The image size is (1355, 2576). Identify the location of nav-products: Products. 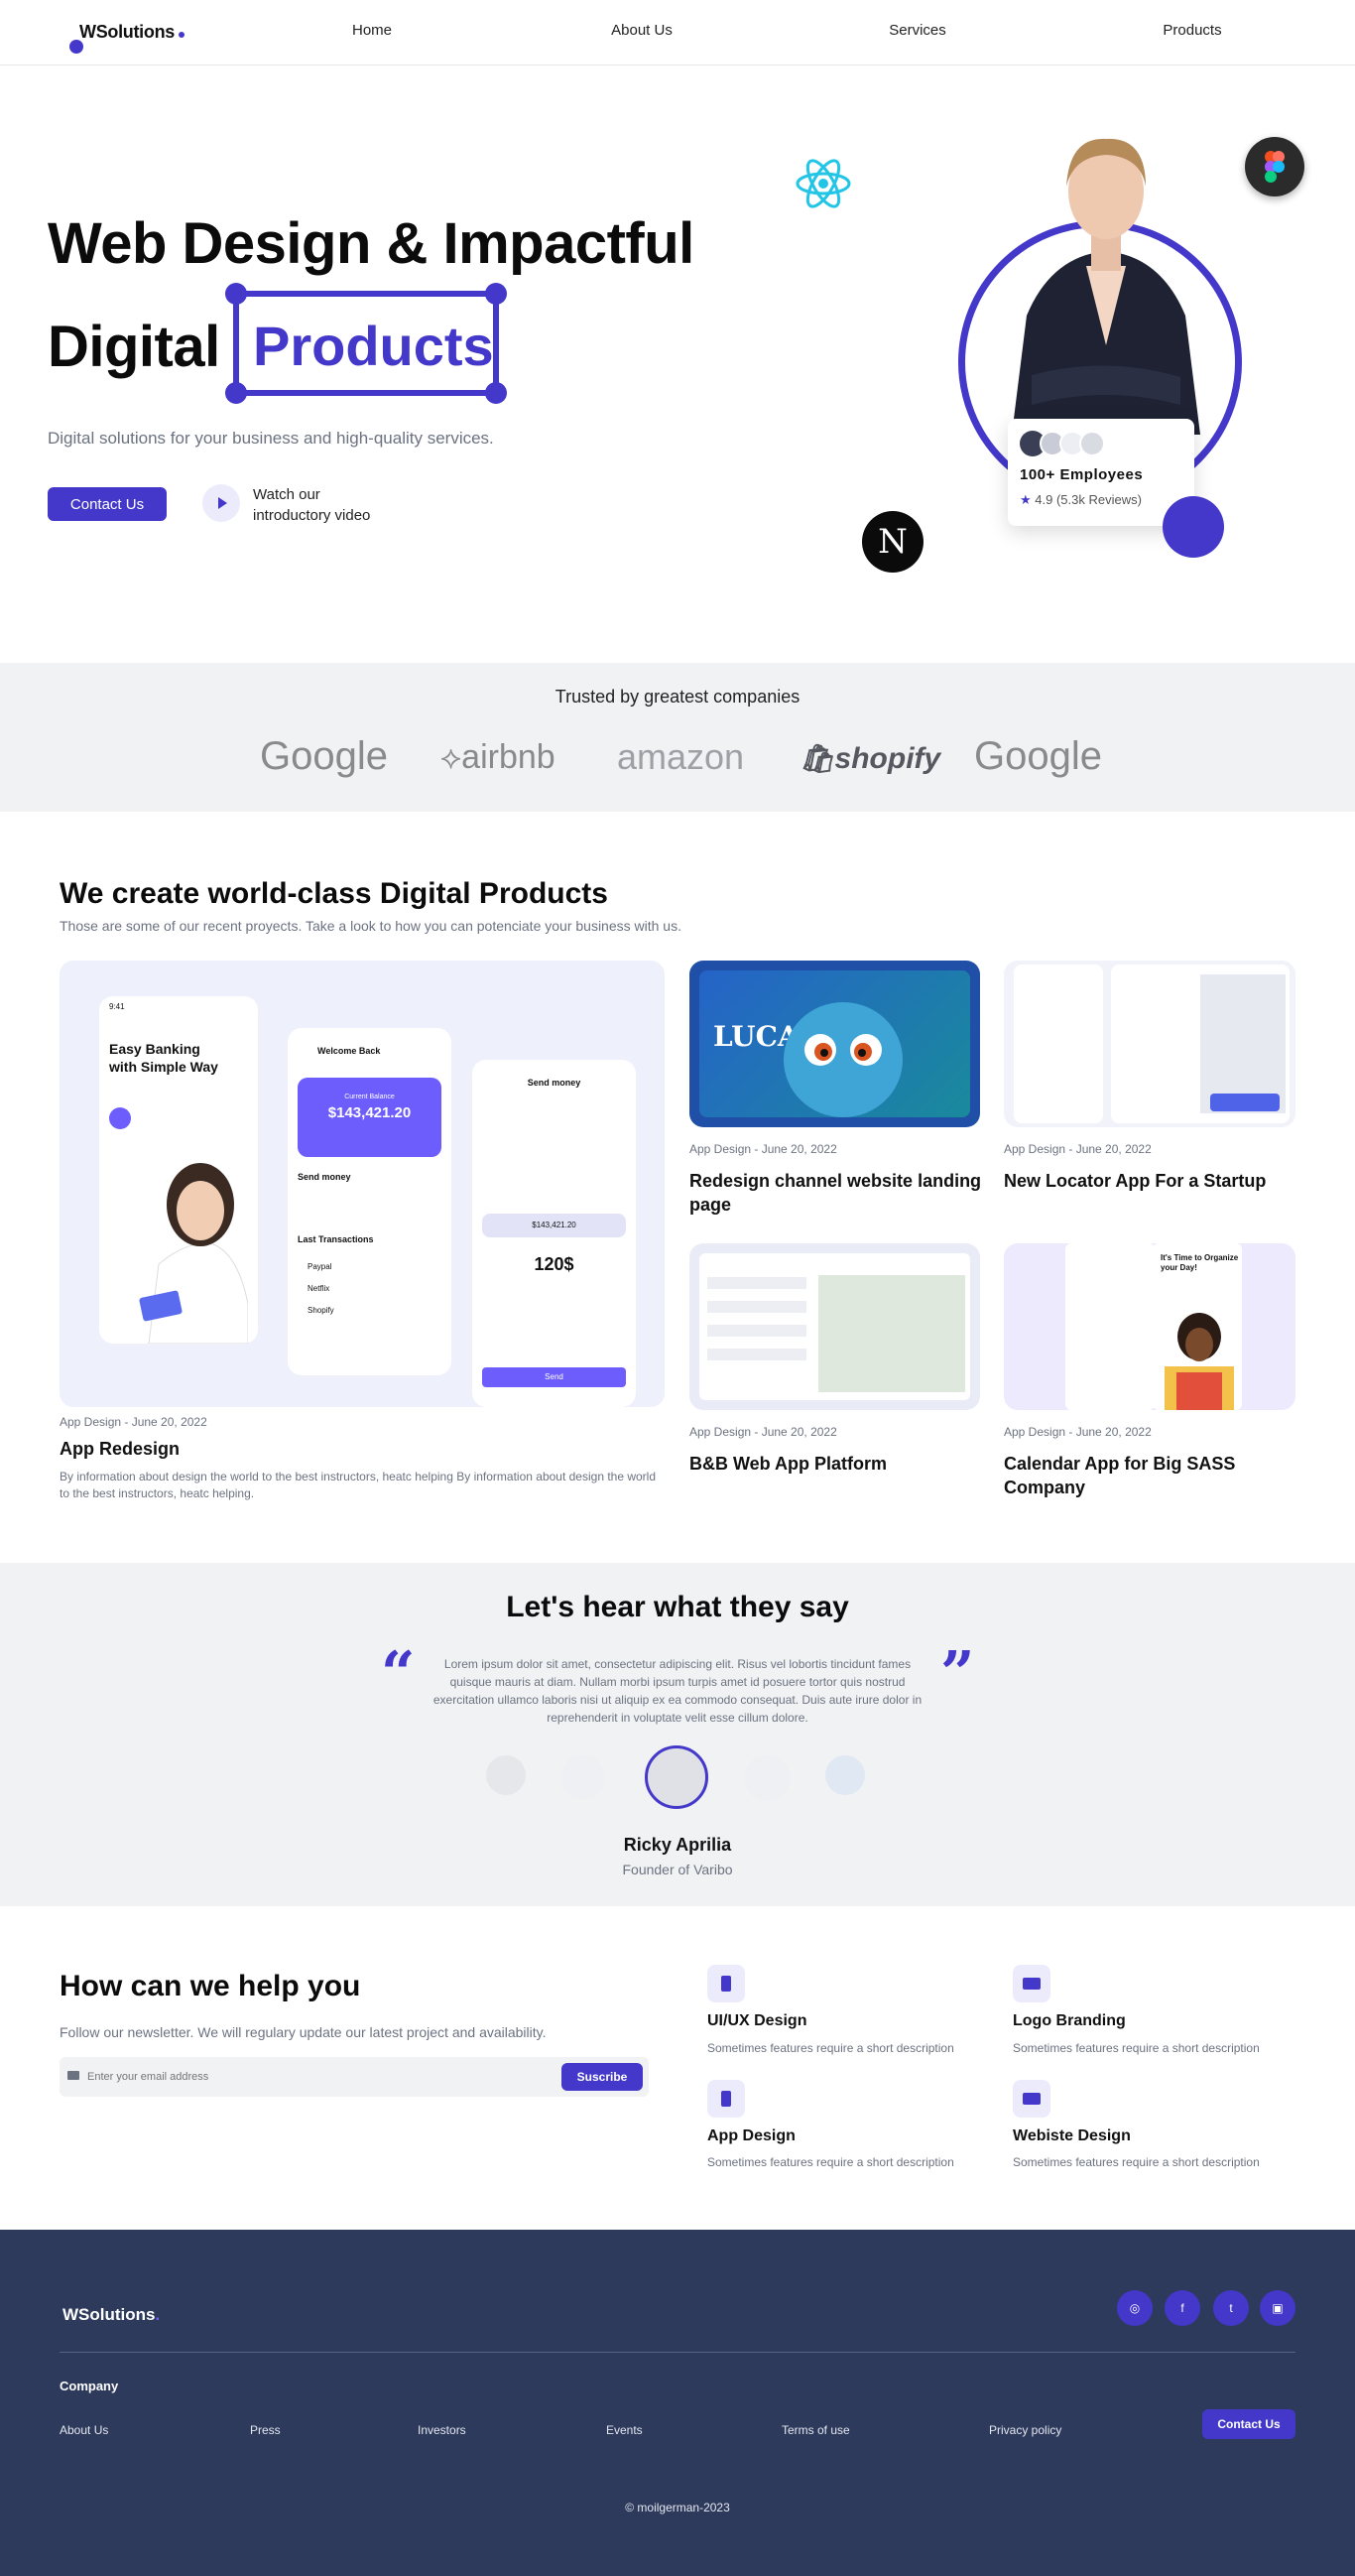
(1192, 31).